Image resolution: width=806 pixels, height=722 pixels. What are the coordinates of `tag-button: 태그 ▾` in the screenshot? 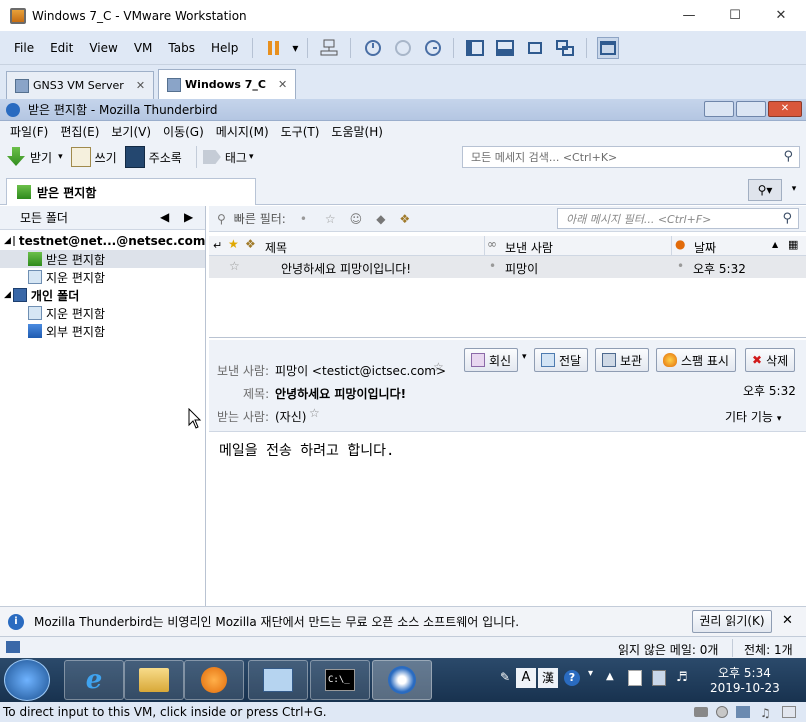 It's located at (227, 157).